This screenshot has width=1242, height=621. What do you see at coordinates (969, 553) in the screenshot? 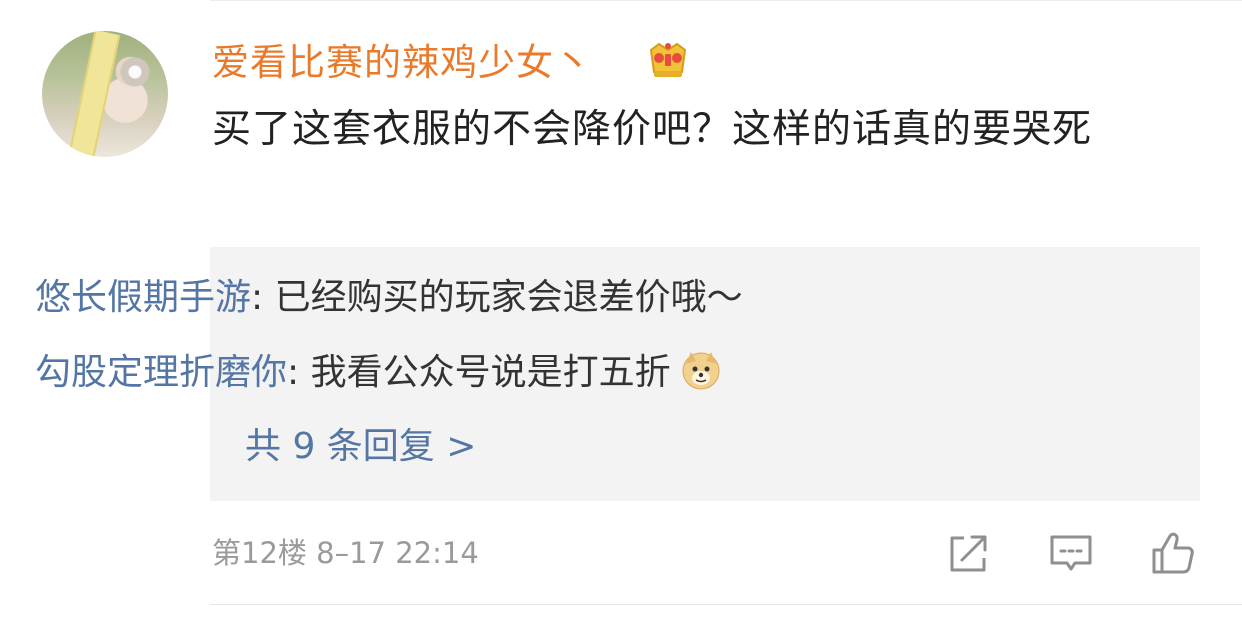
I see `share-icon` at bounding box center [969, 553].